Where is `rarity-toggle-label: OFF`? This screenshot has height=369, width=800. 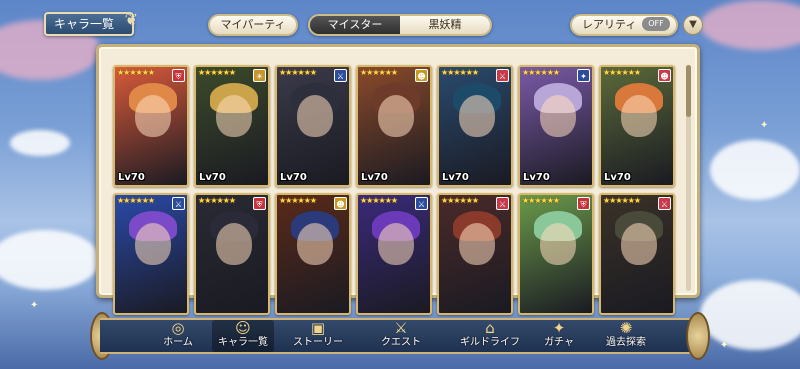
rarity-toggle-label: OFF is located at coordinates (656, 23).